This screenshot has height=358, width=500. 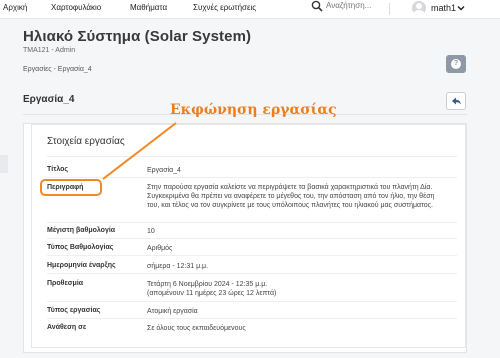 I want to click on annotation-arrow, so click(x=139, y=151).